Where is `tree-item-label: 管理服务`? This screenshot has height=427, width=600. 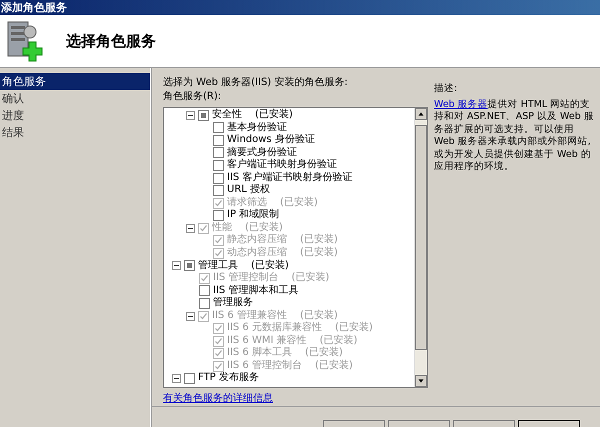
tree-item-label: 管理服务 is located at coordinates (233, 303).